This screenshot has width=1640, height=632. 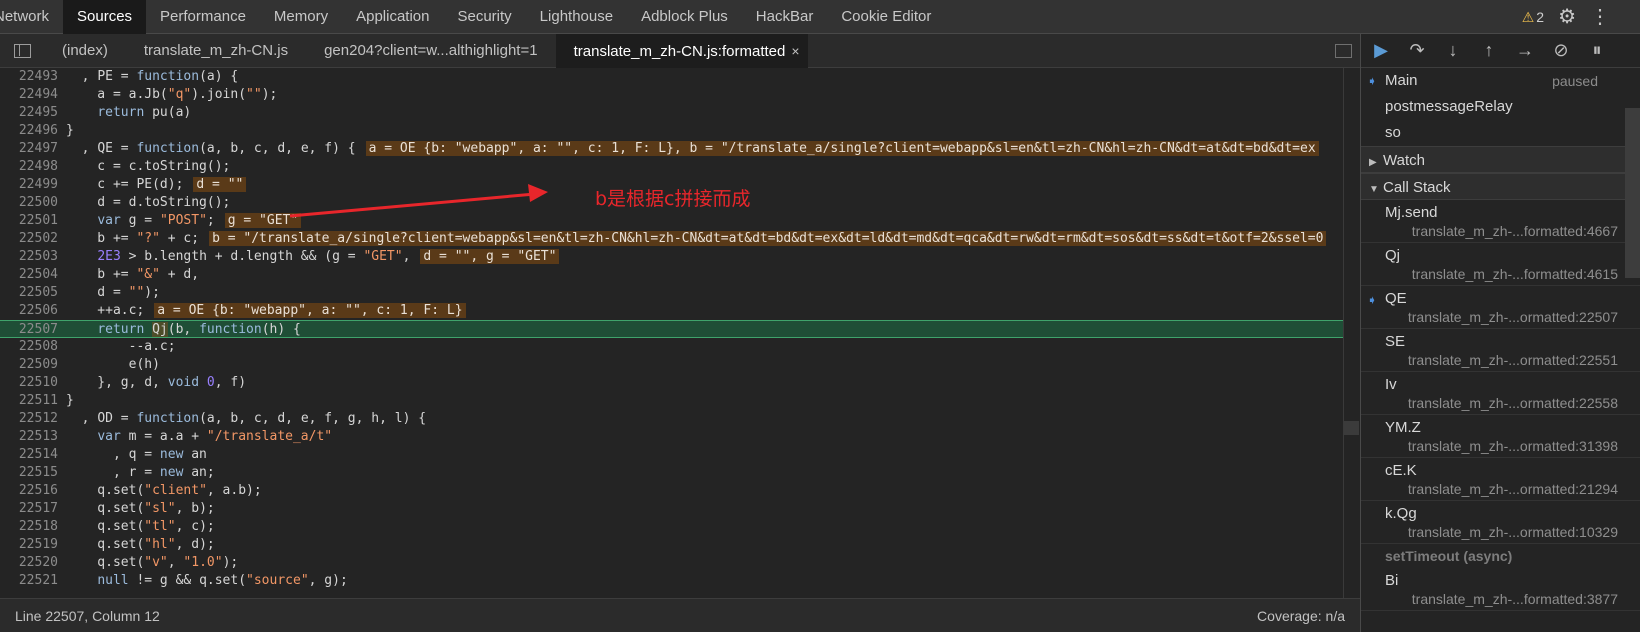 What do you see at coordinates (1525, 50) in the screenshot?
I see `step-icon: →` at bounding box center [1525, 50].